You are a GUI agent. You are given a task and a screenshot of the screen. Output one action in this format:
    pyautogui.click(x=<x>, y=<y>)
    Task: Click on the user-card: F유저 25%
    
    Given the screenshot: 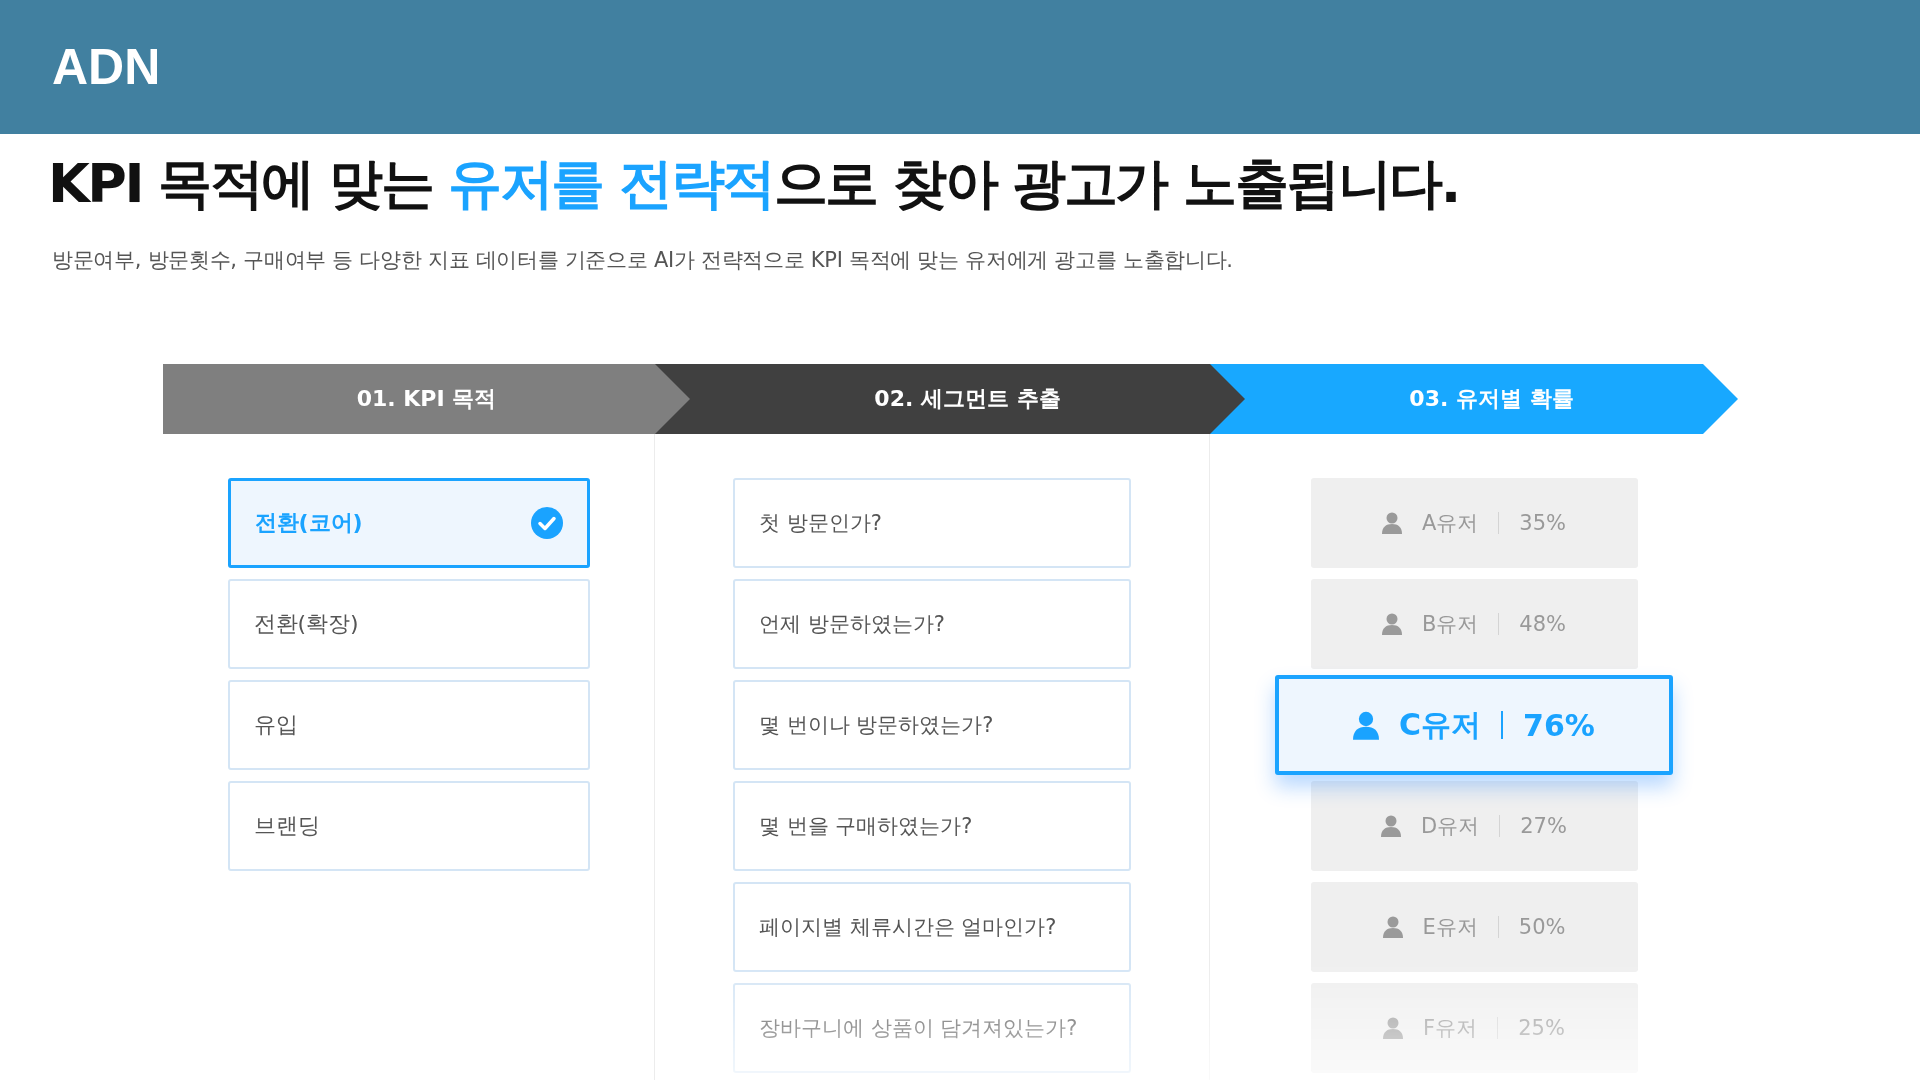 What is the action you would take?
    pyautogui.click(x=1474, y=1028)
    